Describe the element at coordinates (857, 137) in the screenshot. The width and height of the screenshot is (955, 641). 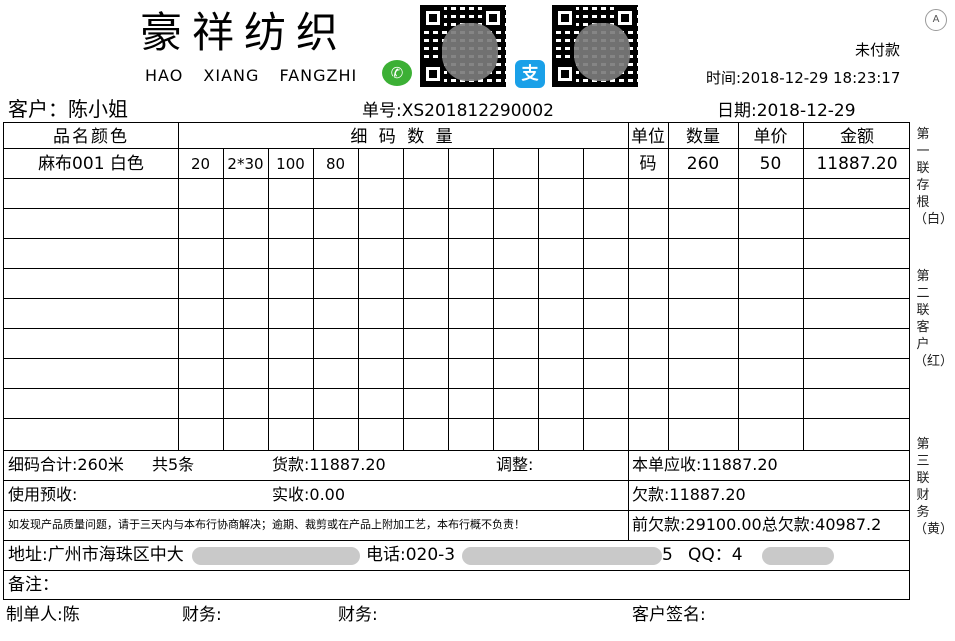
I see `header-amount: 金额` at that location.